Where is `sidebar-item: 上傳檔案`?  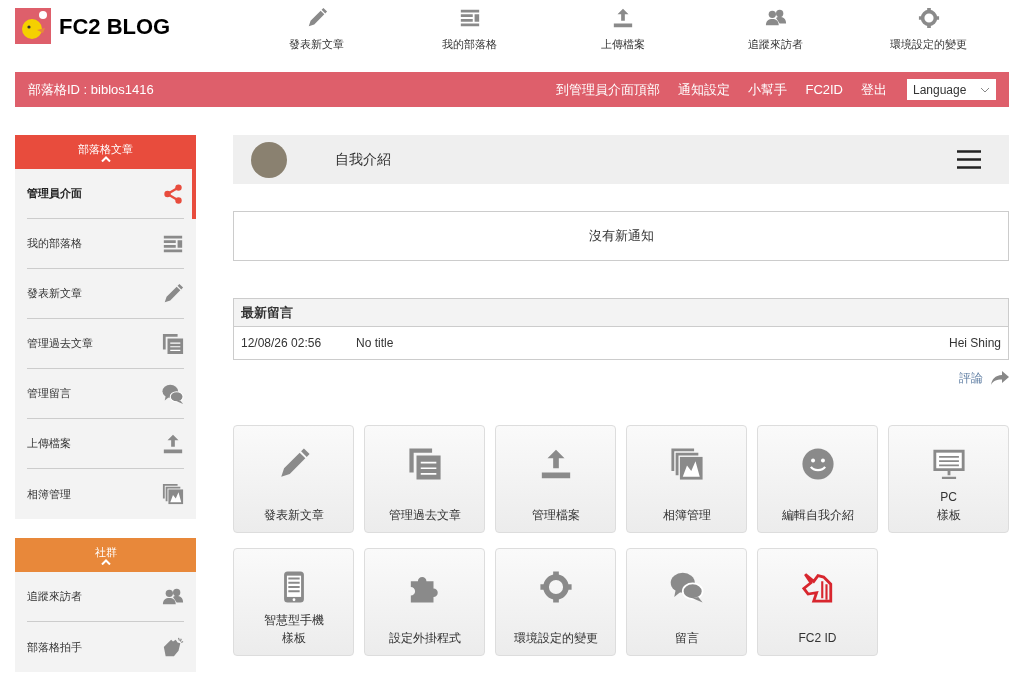 sidebar-item: 上傳檔案 is located at coordinates (105, 444).